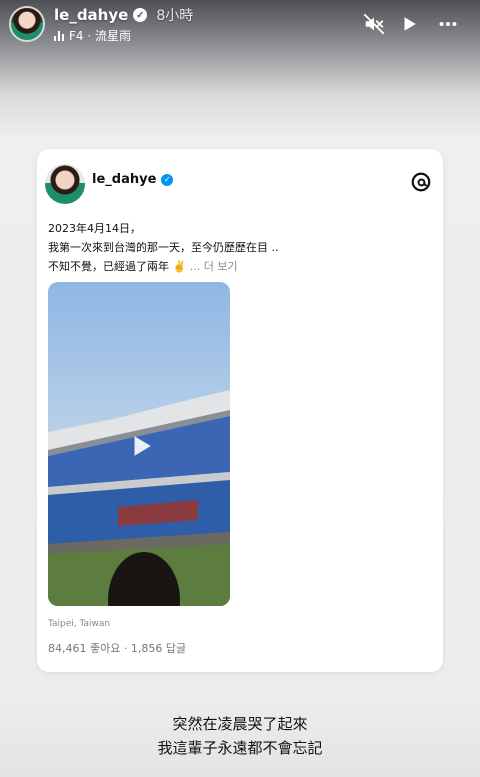  What do you see at coordinates (91, 15) in the screenshot?
I see `story-username: le_dahye` at bounding box center [91, 15].